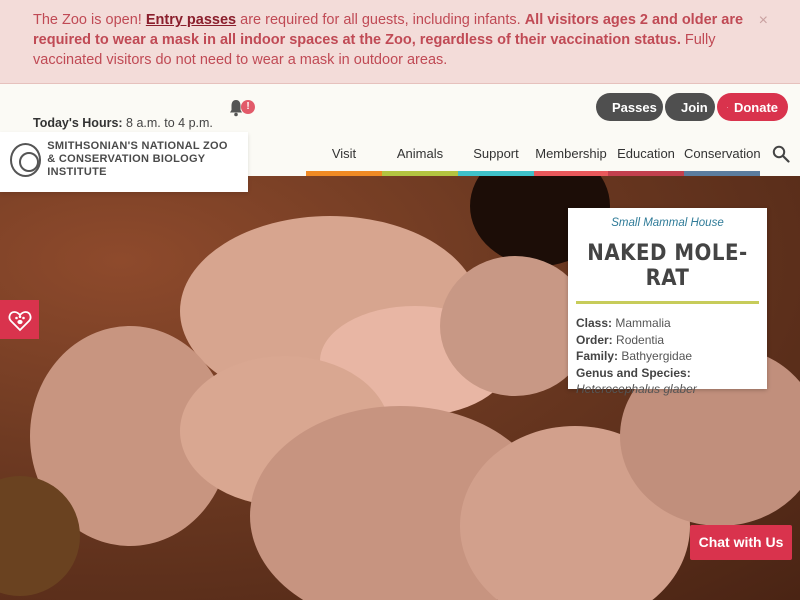  I want to click on passes-button: Passes, so click(629, 107).